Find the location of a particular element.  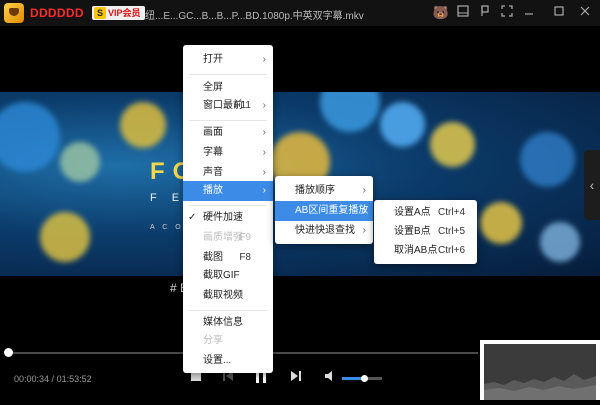

menu-item-clear-ab-points: 取消AB点 Ctrl+6 is located at coordinates (425, 251).